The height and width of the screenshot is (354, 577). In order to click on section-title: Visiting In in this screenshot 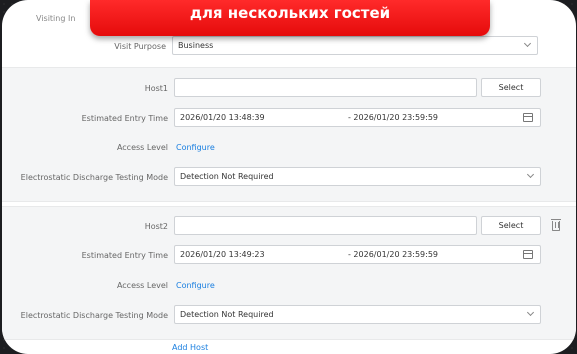, I will do `click(56, 18)`.